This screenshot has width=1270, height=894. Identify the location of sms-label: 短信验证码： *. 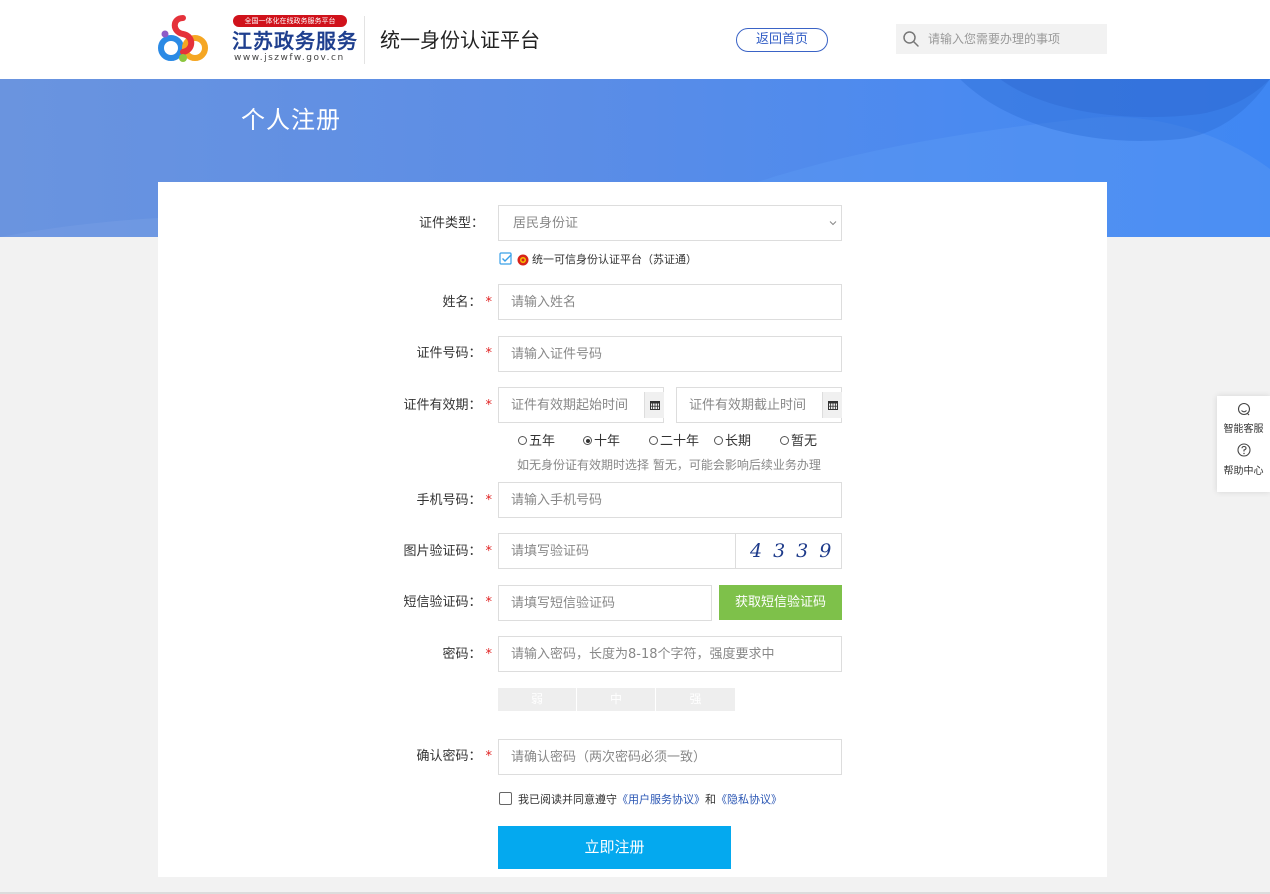
(441, 603).